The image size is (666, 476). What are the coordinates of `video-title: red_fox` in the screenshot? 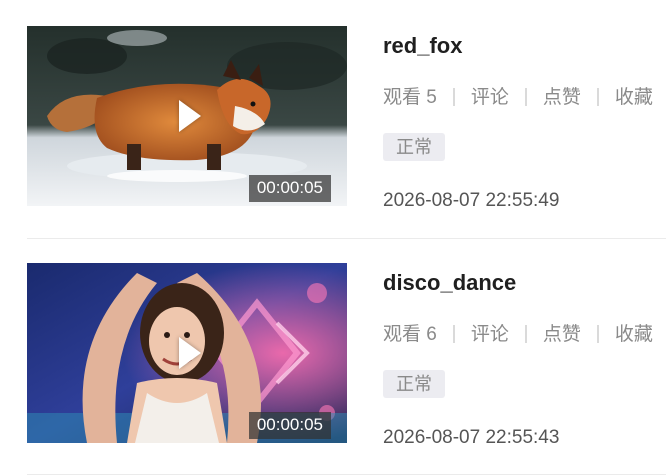 It's located at (422, 46).